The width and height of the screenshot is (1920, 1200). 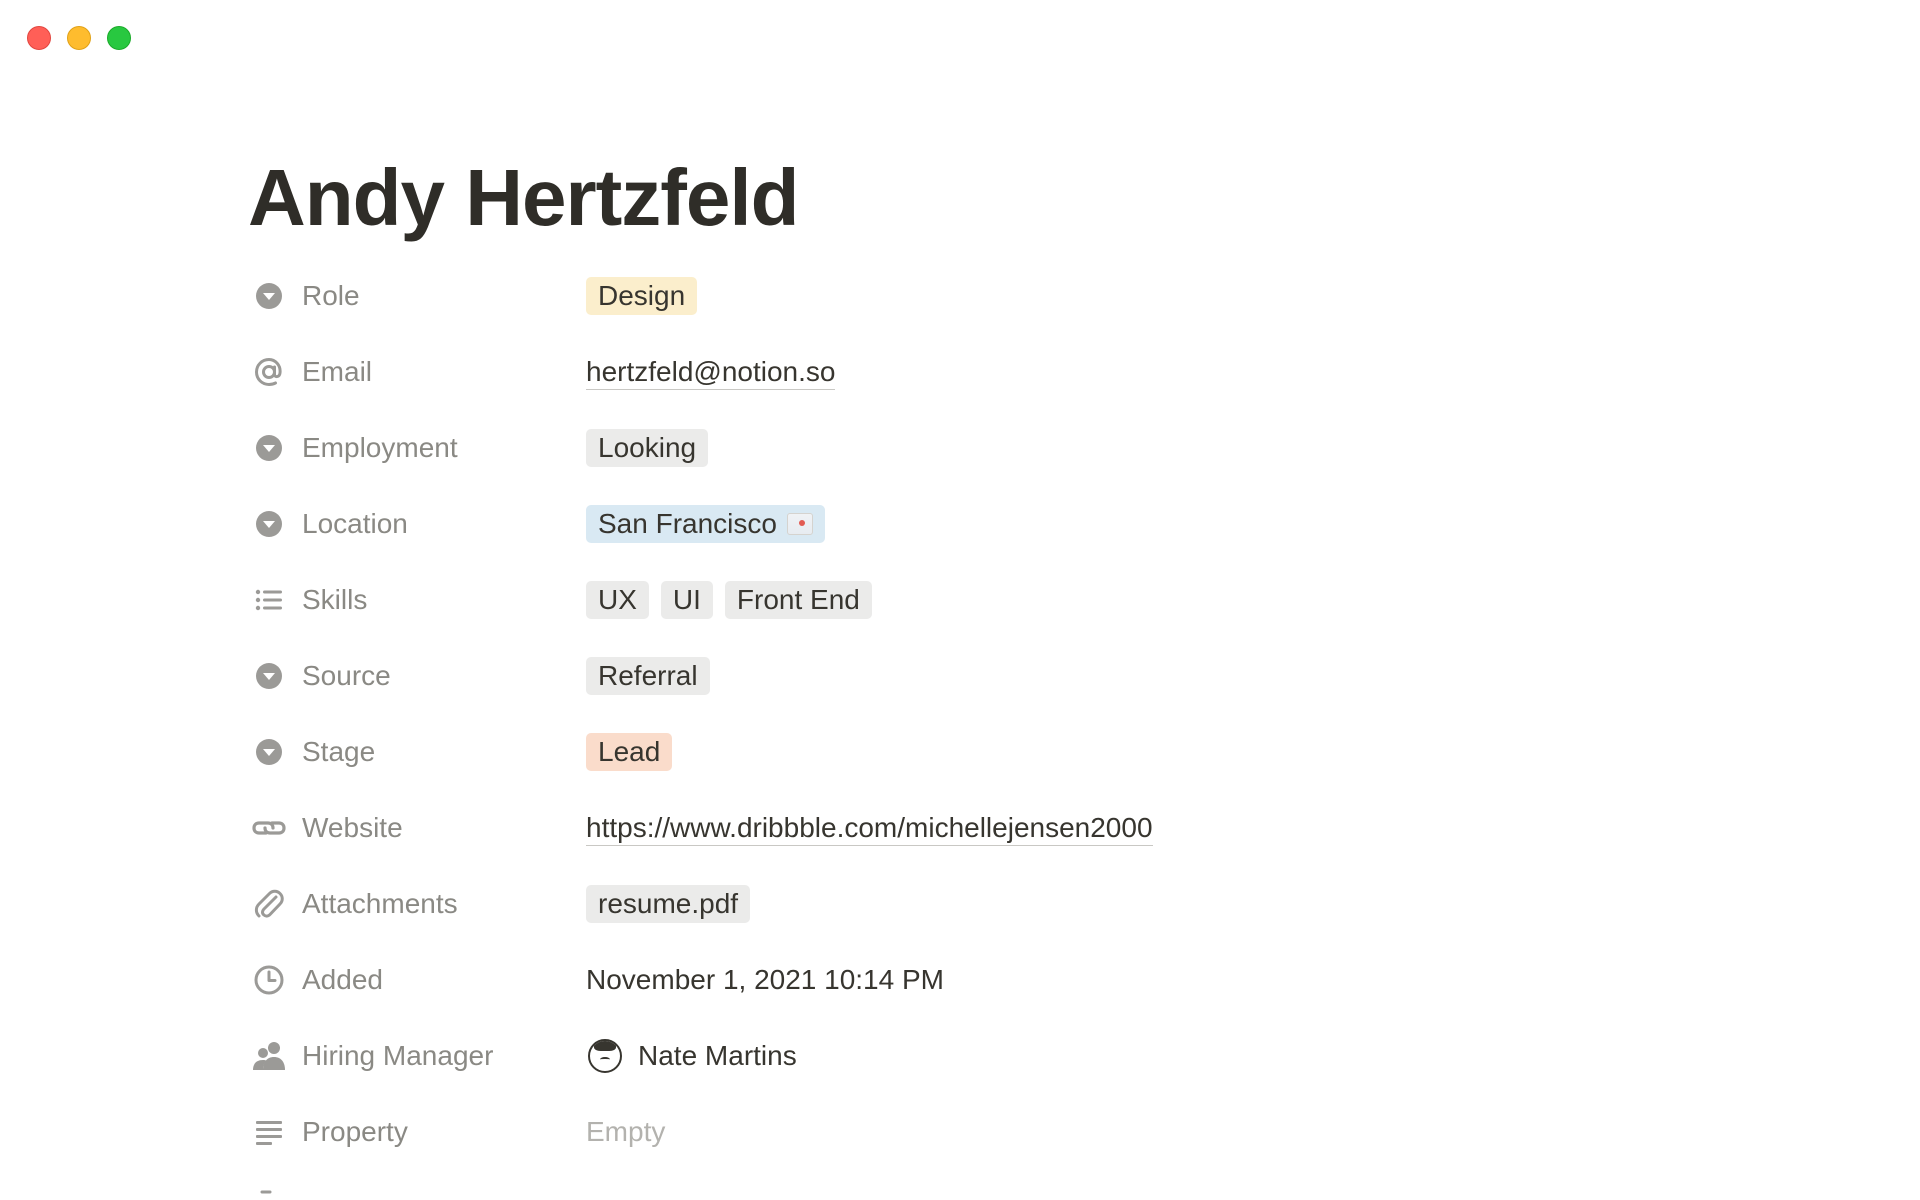 What do you see at coordinates (331, 295) in the screenshot?
I see `property-key-label: Role` at bounding box center [331, 295].